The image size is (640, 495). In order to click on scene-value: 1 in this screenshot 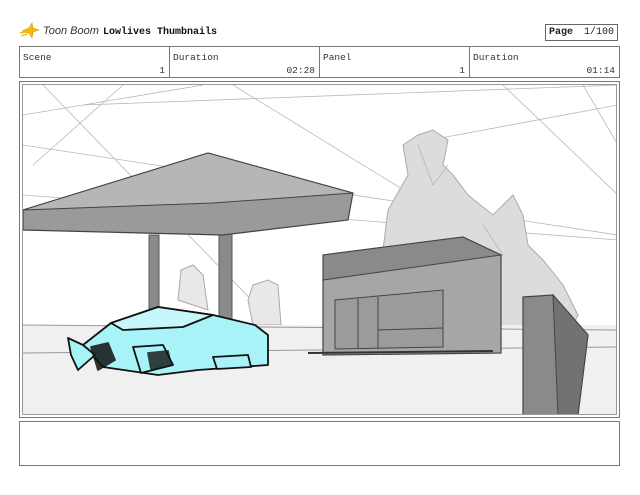, I will do `click(162, 70)`.